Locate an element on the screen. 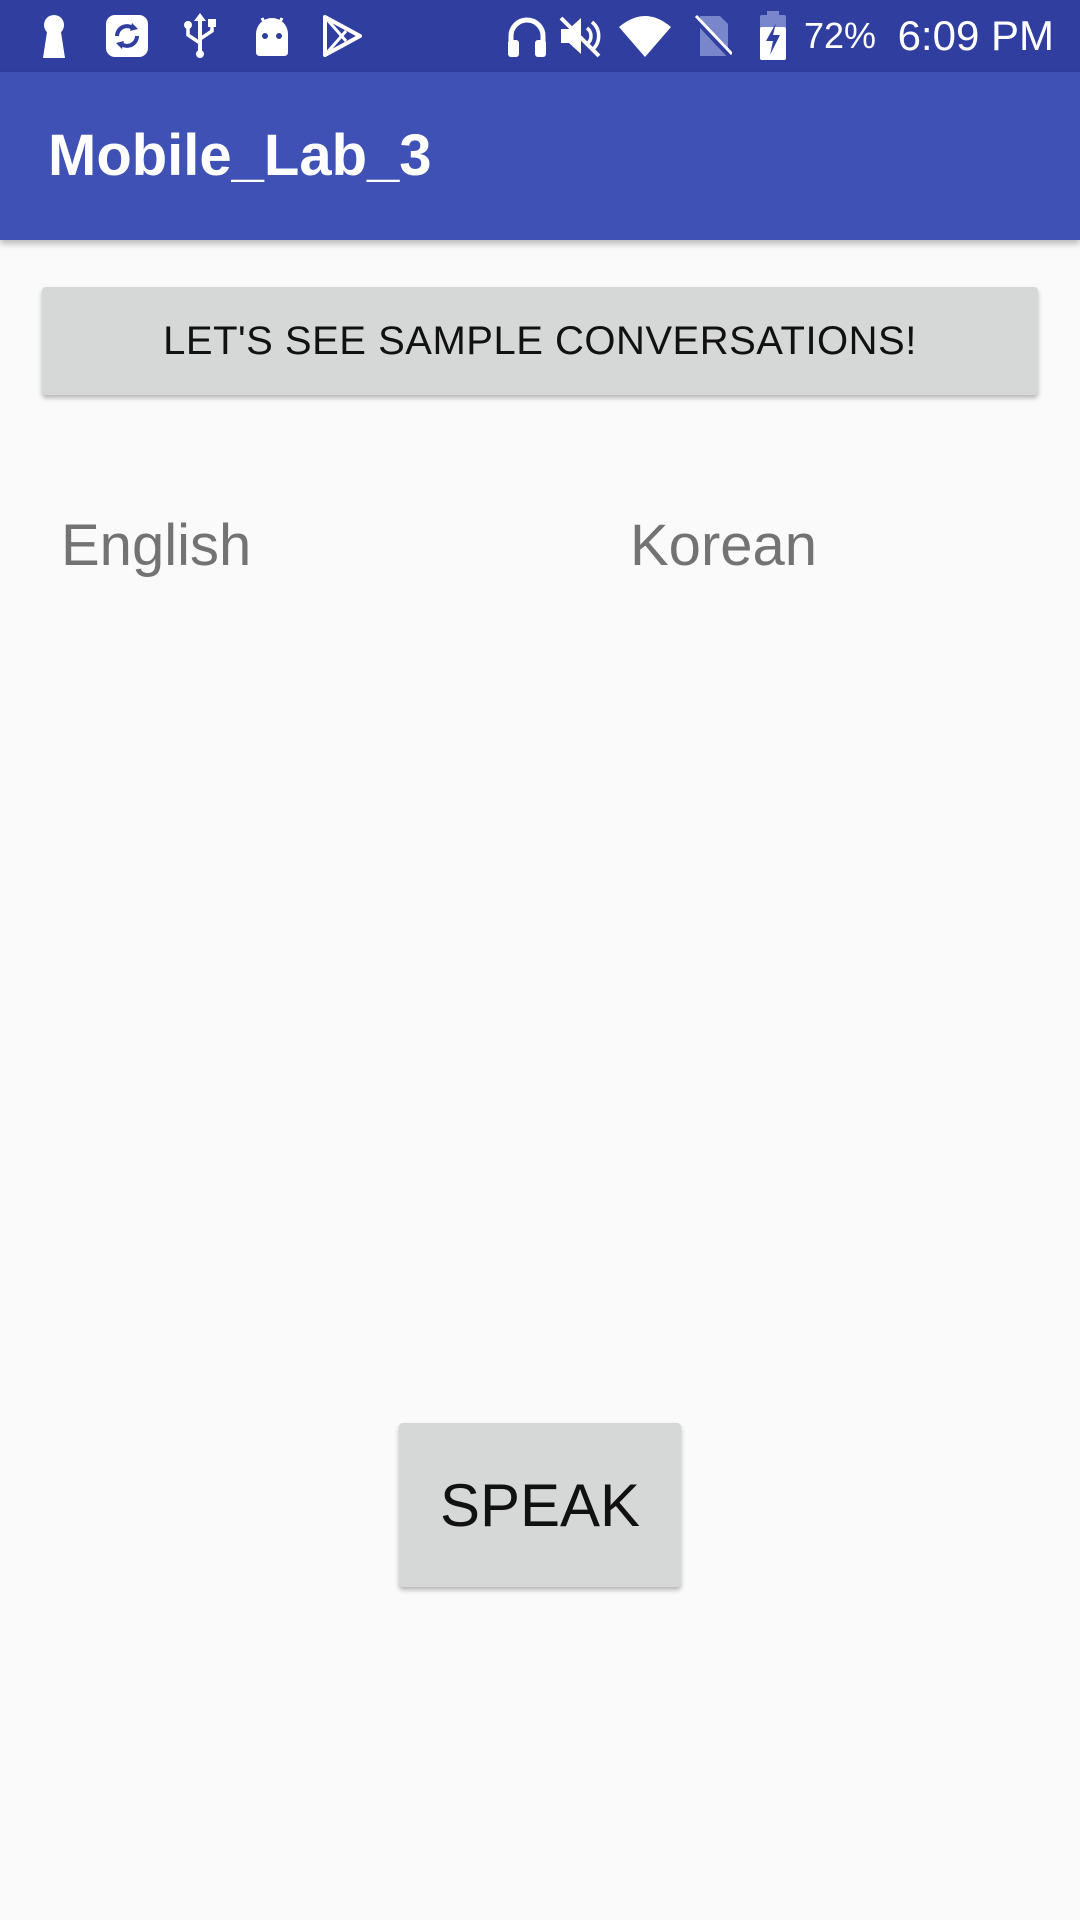  battery-charging-icon is located at coordinates (773, 36).